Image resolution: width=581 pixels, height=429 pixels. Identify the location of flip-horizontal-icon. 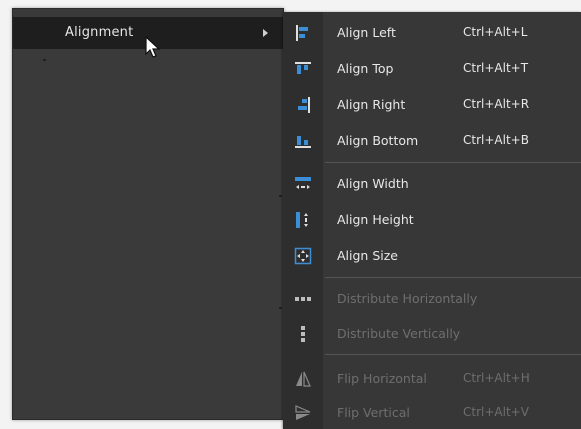
(303, 379).